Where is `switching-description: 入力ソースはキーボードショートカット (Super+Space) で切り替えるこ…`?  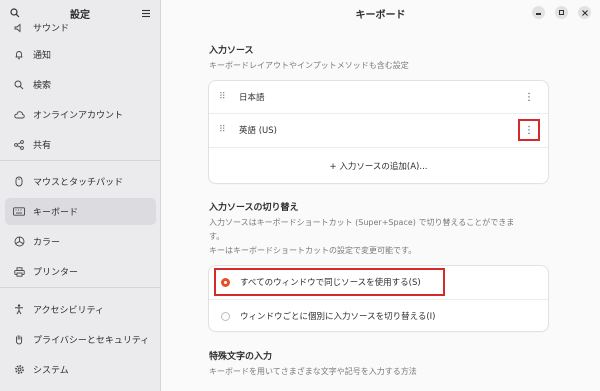 switching-description: 入力ソースはキーボードショートカット (Super+Space) で切り替えるこ… is located at coordinates (362, 236).